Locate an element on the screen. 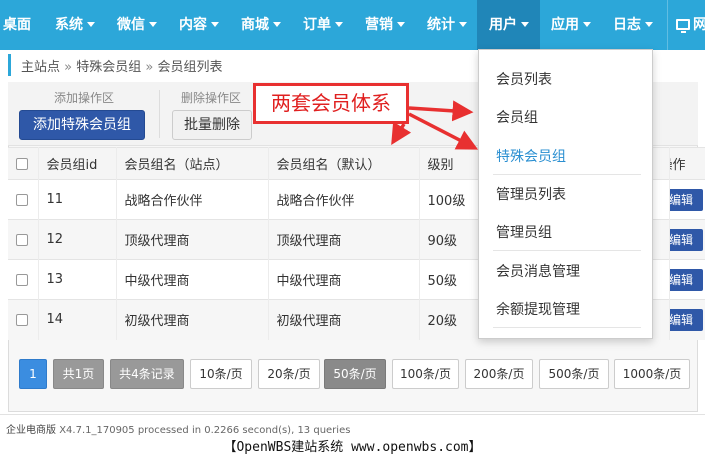 Image resolution: width=705 pixels, height=462 pixels. page-size-50: 50条/页 is located at coordinates (355, 374).